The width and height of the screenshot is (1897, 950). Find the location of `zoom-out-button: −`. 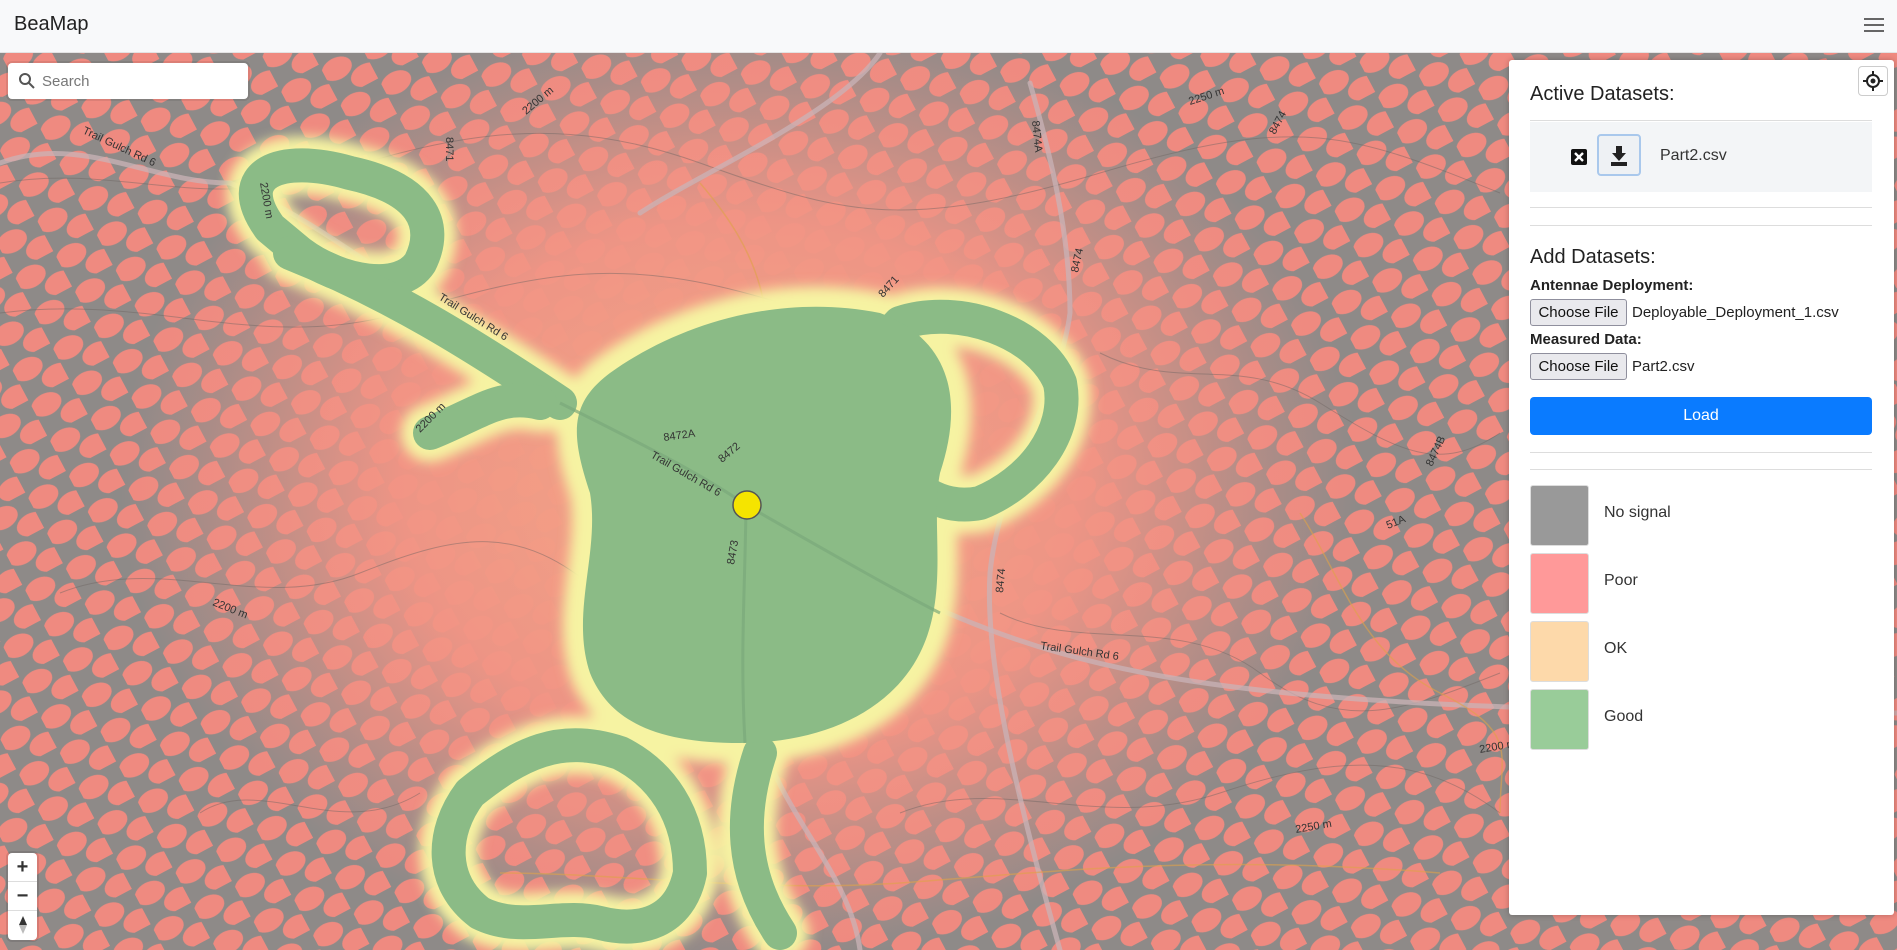

zoom-out-button: − is located at coordinates (22, 896).